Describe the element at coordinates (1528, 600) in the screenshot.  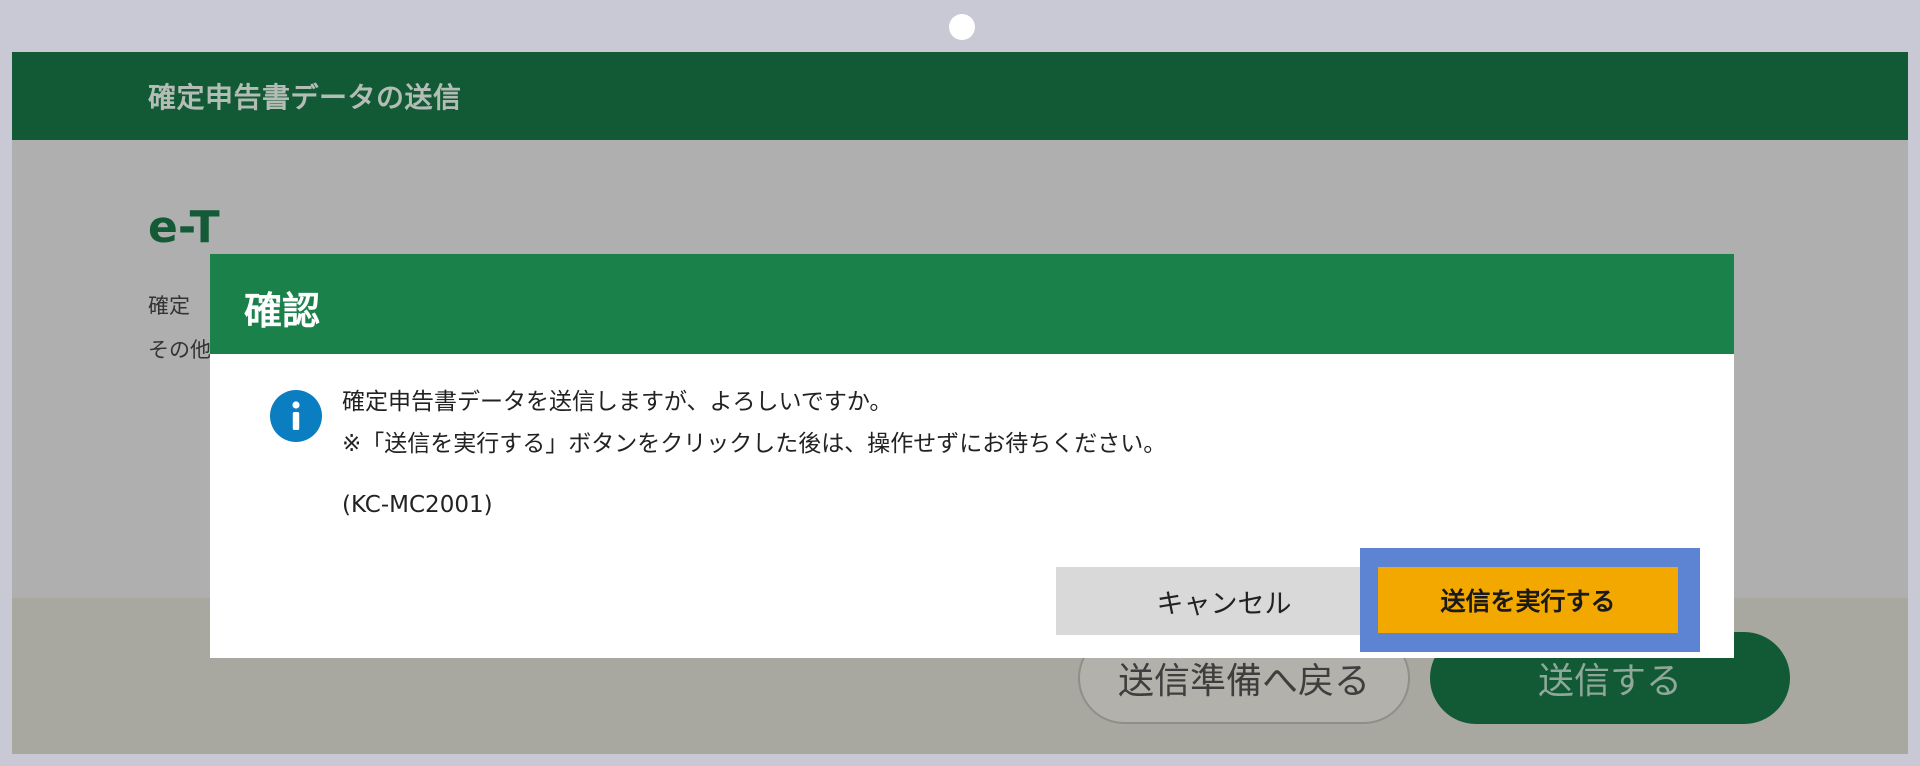
I see `execute-send-button: 送信を実行する` at that location.